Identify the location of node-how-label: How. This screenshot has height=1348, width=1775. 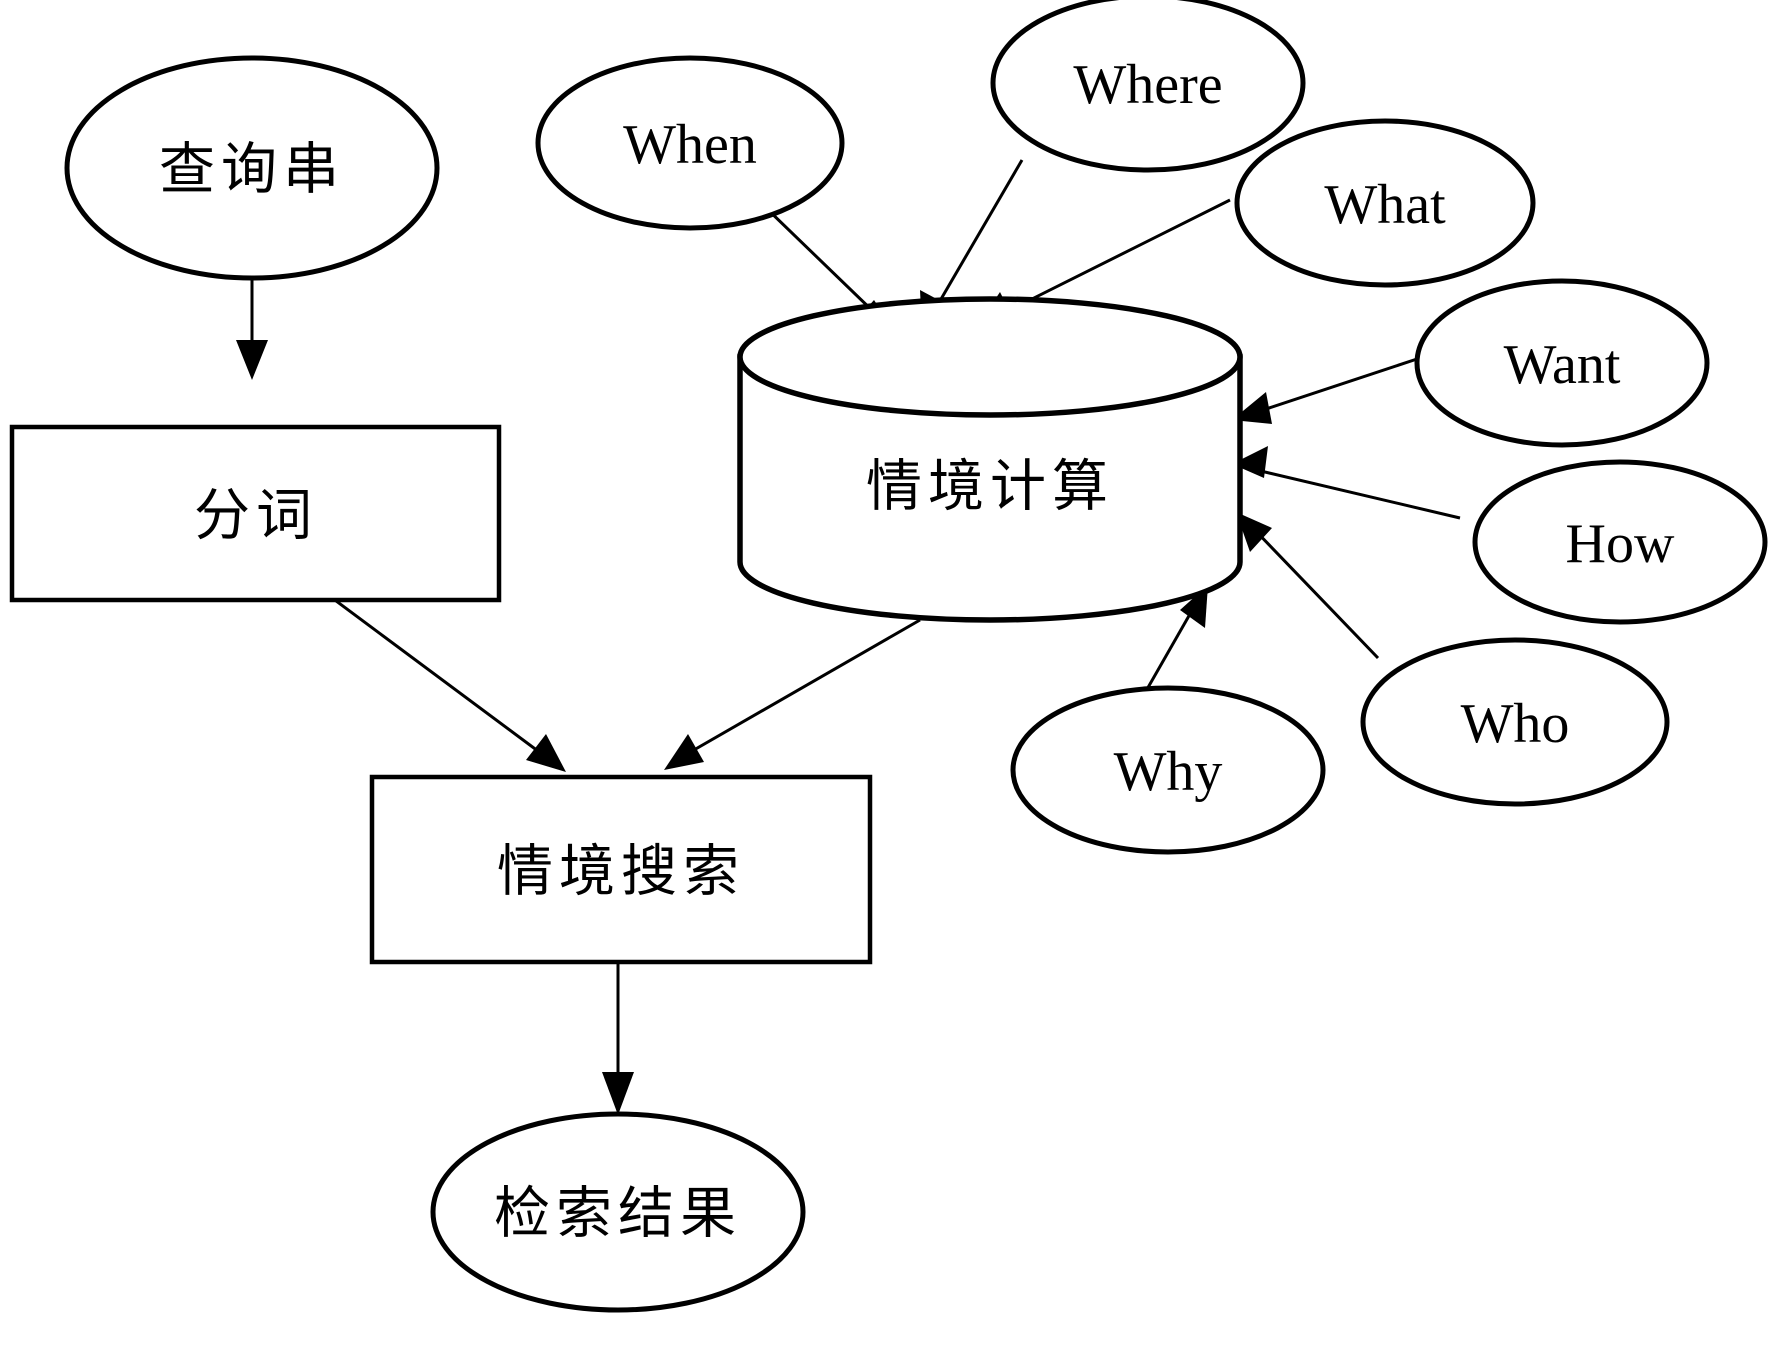
(1620, 544).